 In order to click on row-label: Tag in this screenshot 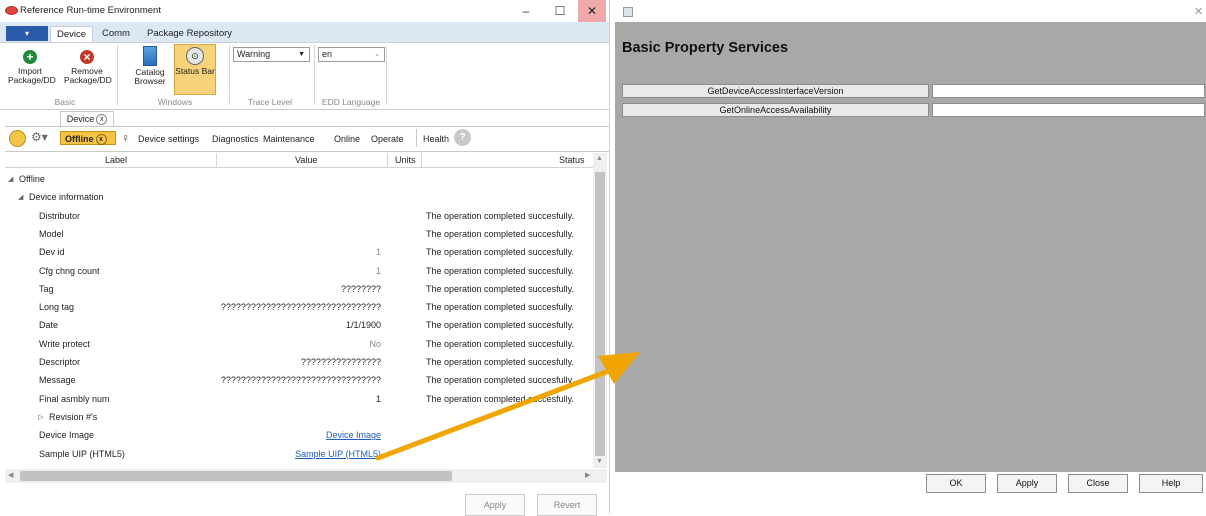, I will do `click(46, 288)`.